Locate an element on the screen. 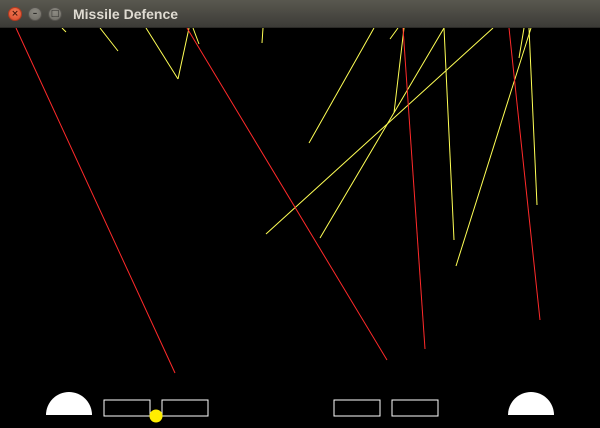 This screenshot has width=600, height=428. close-icon: × is located at coordinates (15, 14).